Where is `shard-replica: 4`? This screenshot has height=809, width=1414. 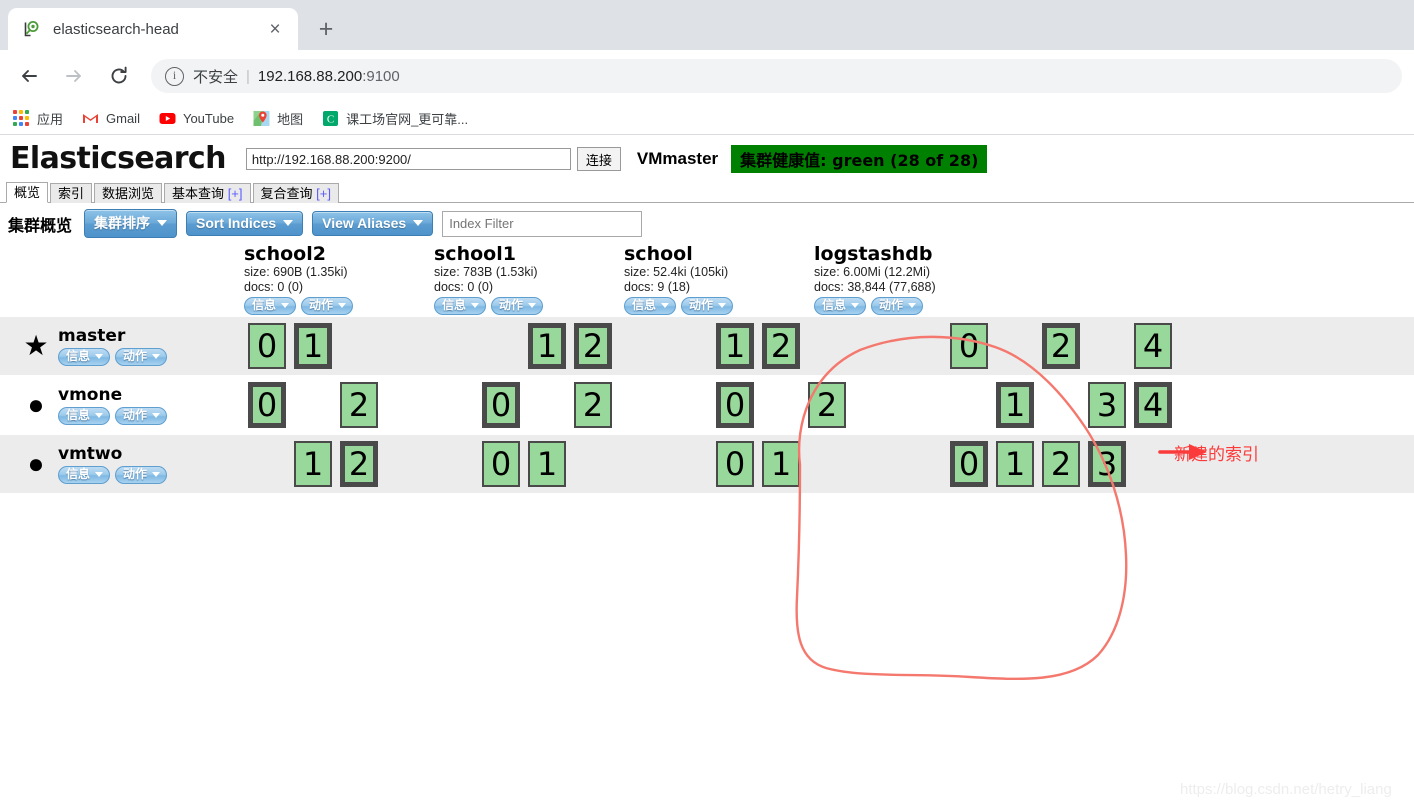
shard-replica: 4 is located at coordinates (1153, 346).